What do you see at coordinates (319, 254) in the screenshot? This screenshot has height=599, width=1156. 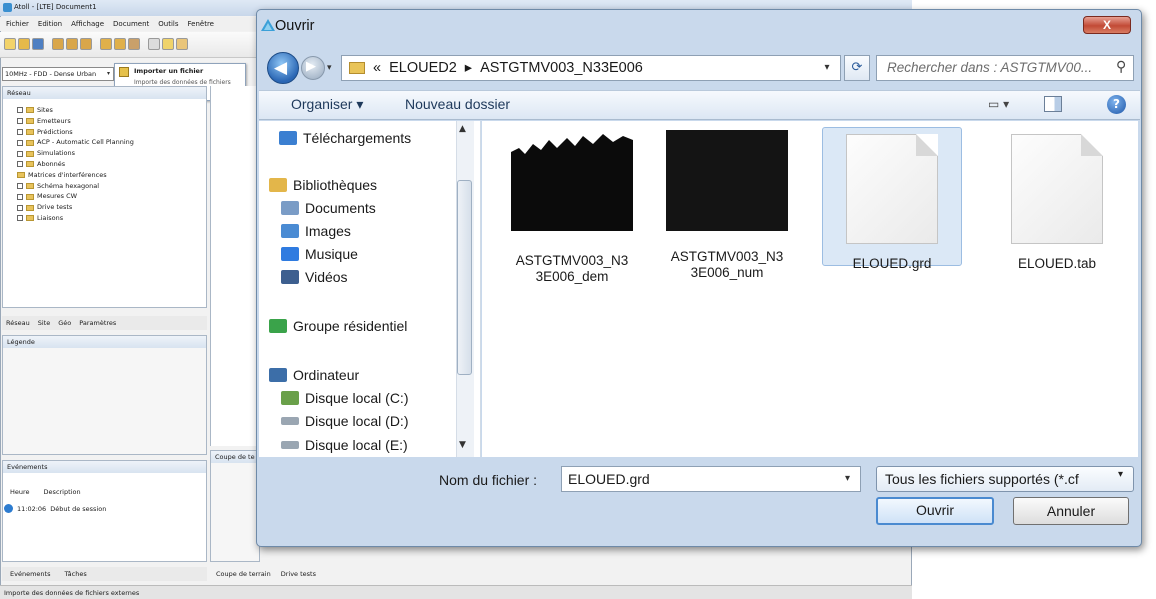 I see `nav-item-musique: Musique` at bounding box center [319, 254].